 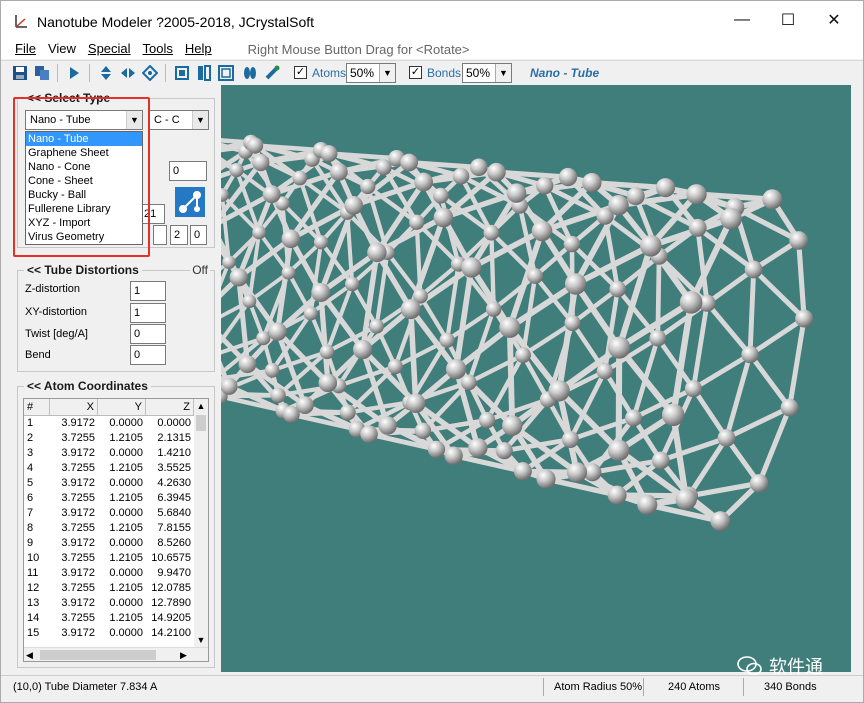 What do you see at coordinates (272, 73) in the screenshot?
I see `bond-icon` at bounding box center [272, 73].